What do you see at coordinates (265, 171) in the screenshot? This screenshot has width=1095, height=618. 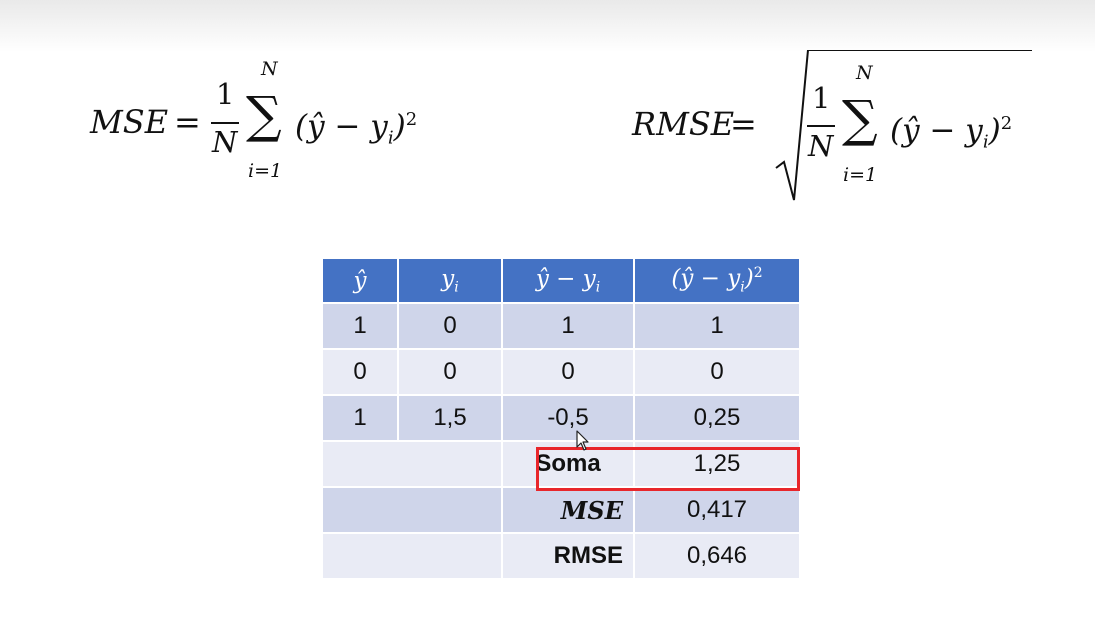 I see `mse-sum-lower-limit: i=1` at bounding box center [265, 171].